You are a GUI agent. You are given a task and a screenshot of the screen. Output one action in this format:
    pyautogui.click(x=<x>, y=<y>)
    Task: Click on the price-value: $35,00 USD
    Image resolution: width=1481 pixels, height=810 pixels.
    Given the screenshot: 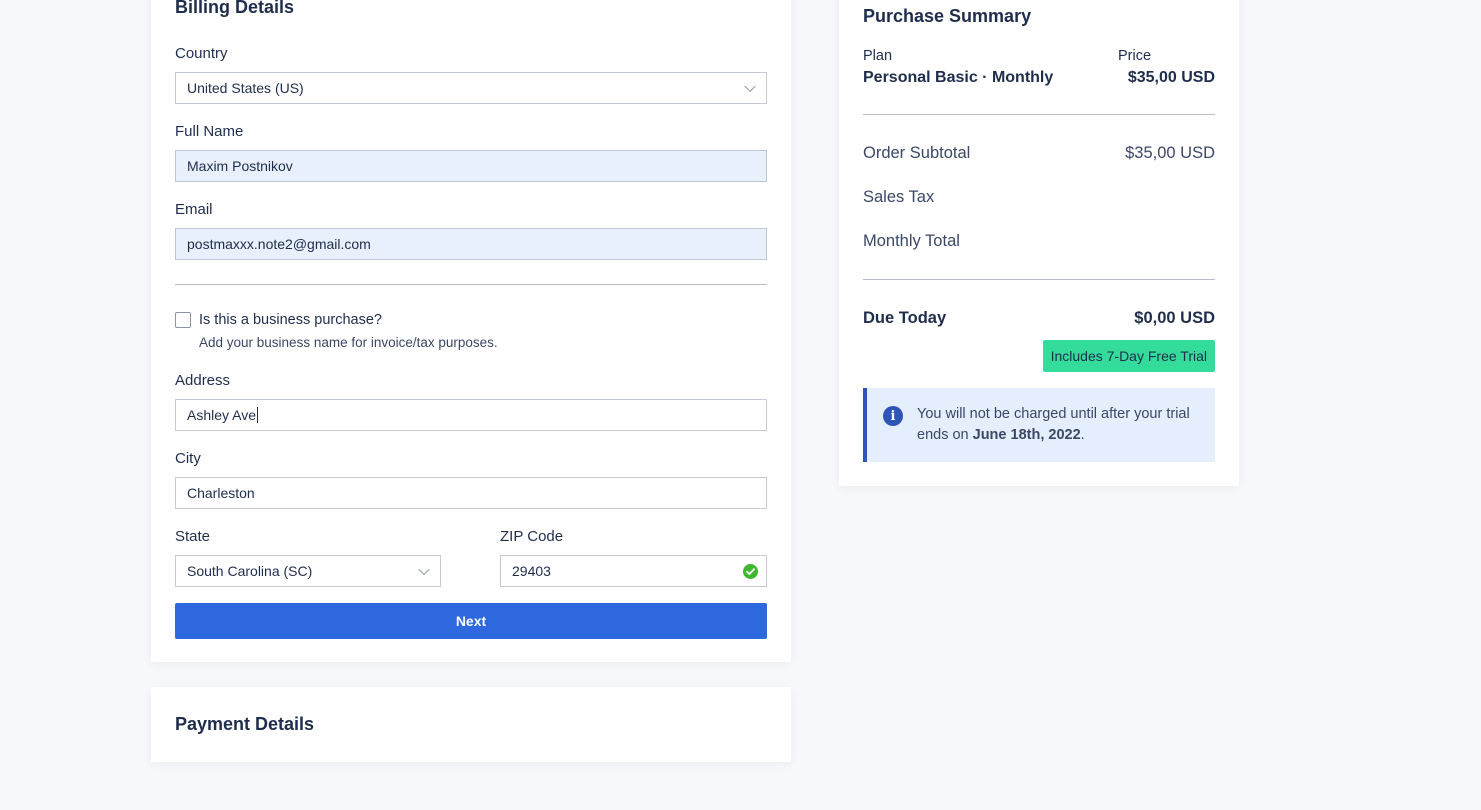 What is the action you would take?
    pyautogui.click(x=1171, y=77)
    